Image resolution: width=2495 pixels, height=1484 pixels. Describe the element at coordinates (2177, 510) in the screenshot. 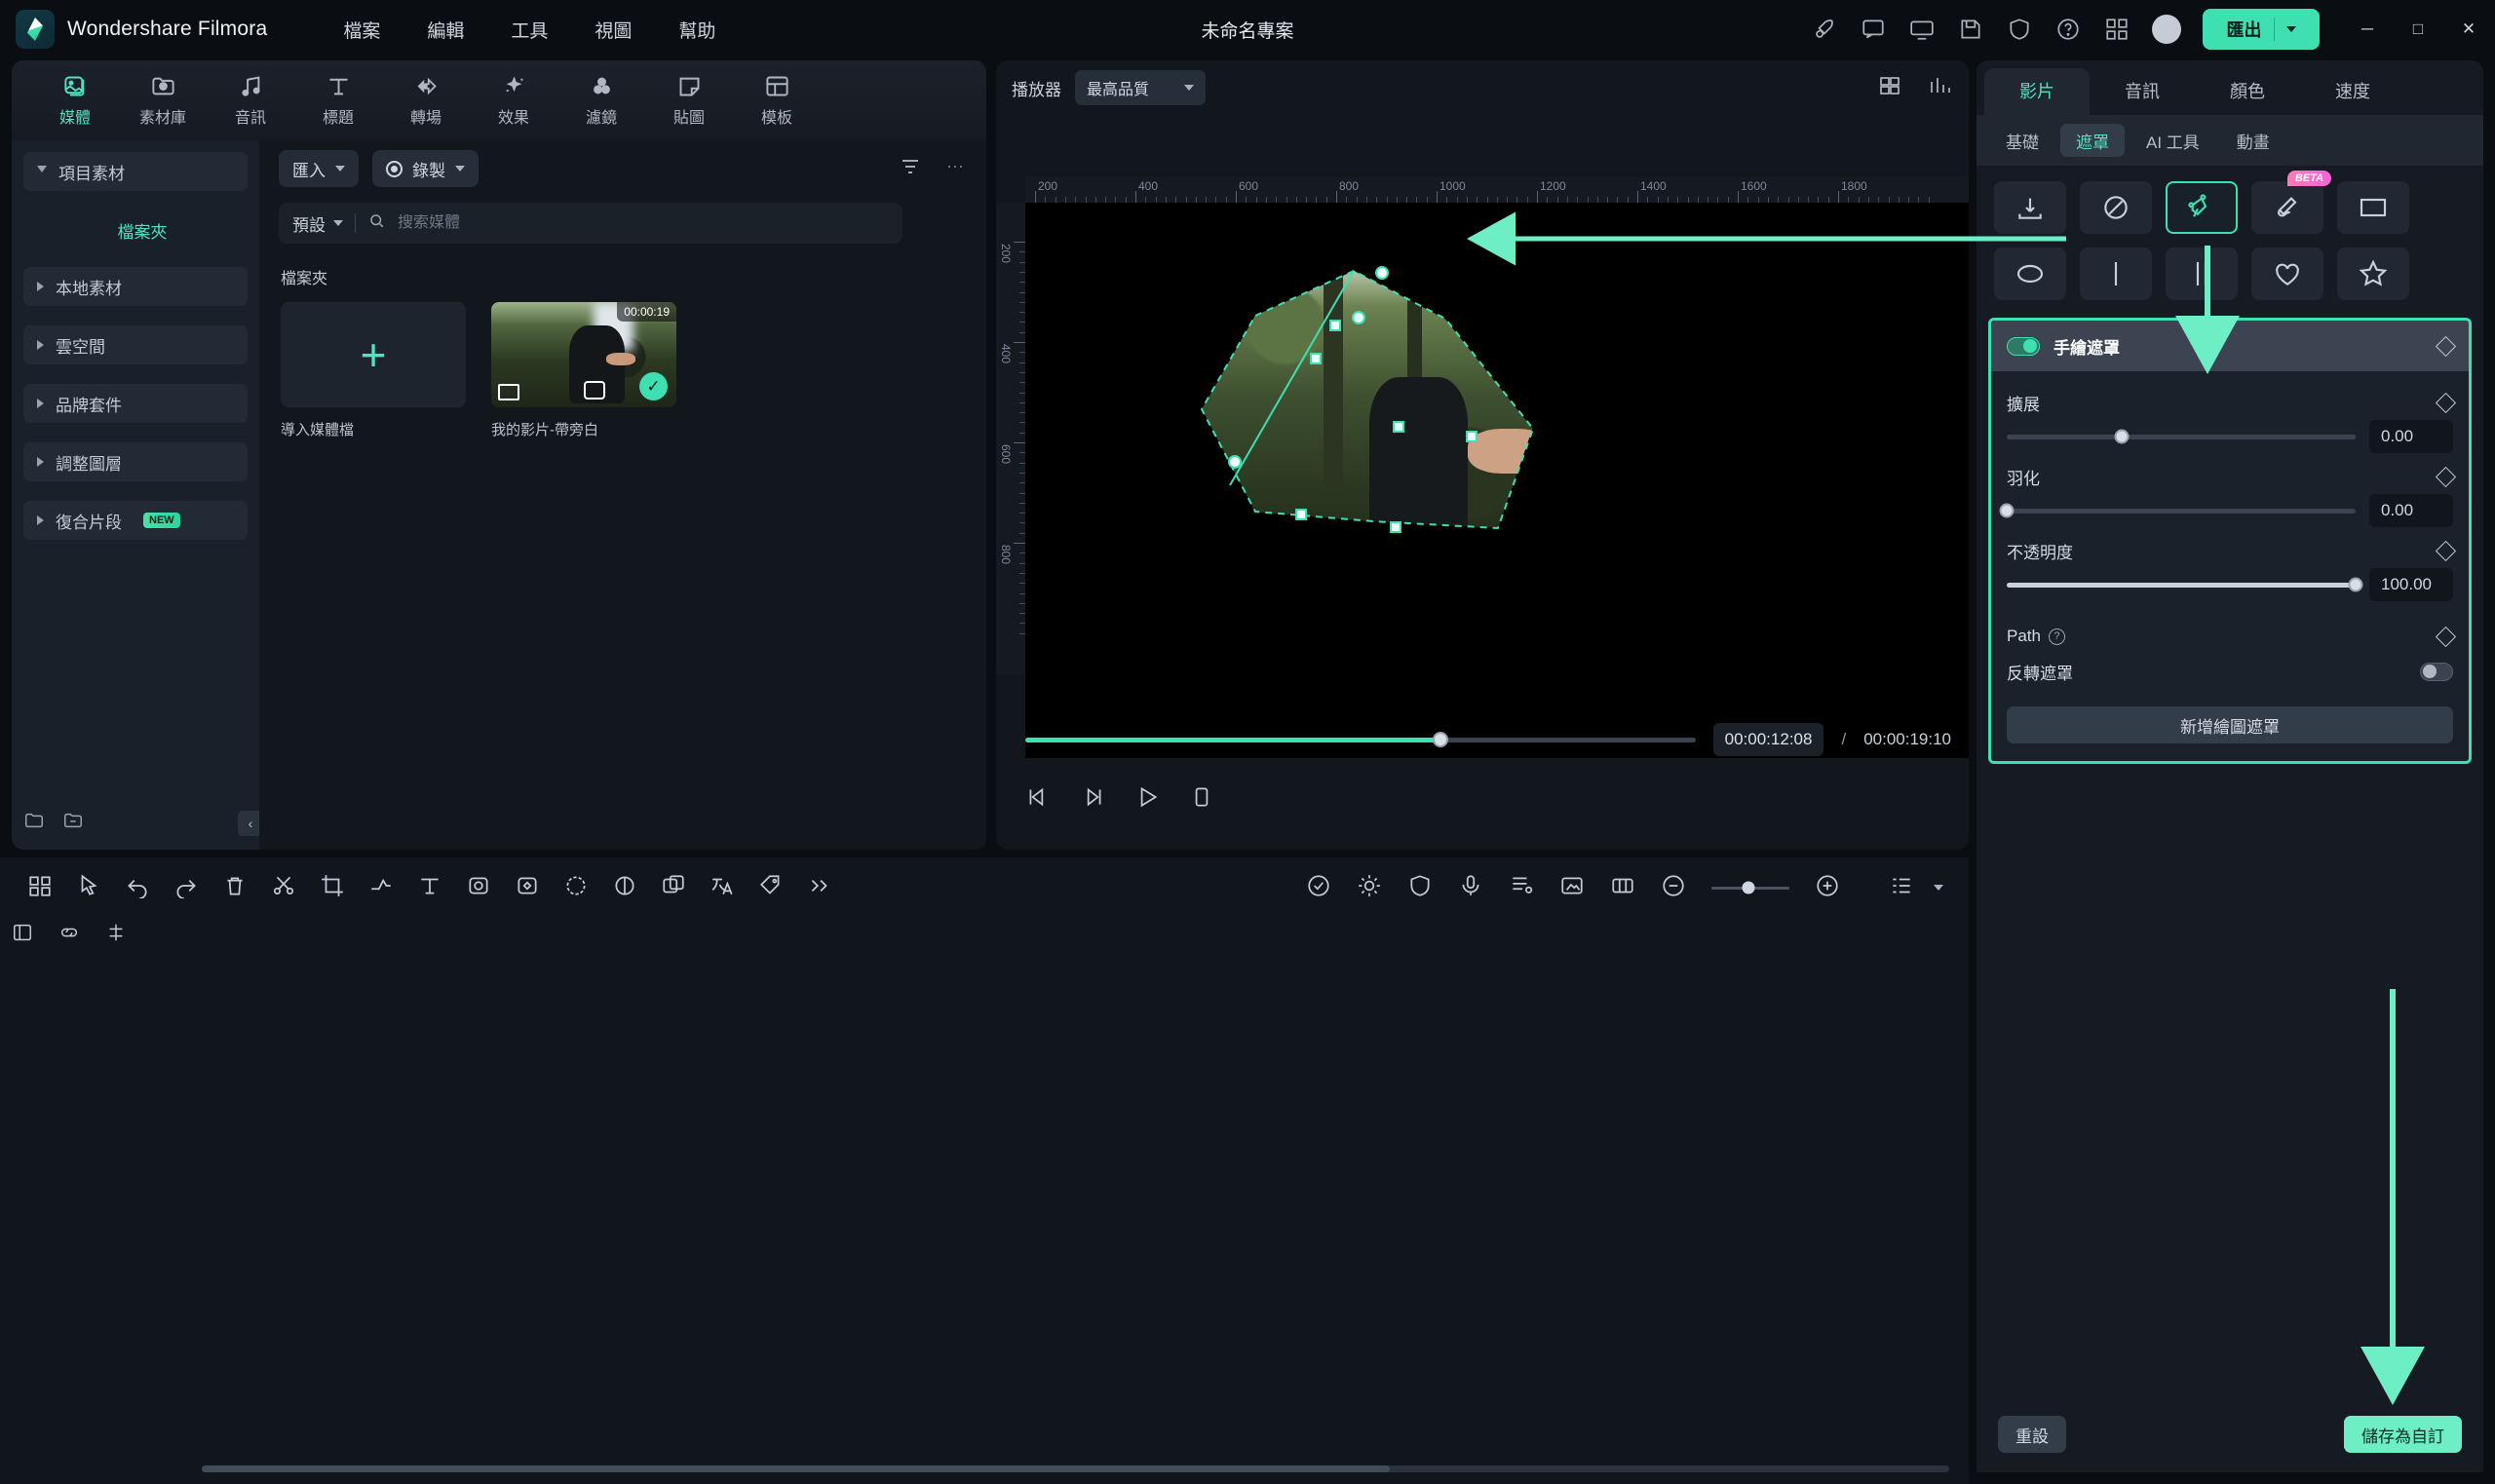

I see `feather-slider` at that location.